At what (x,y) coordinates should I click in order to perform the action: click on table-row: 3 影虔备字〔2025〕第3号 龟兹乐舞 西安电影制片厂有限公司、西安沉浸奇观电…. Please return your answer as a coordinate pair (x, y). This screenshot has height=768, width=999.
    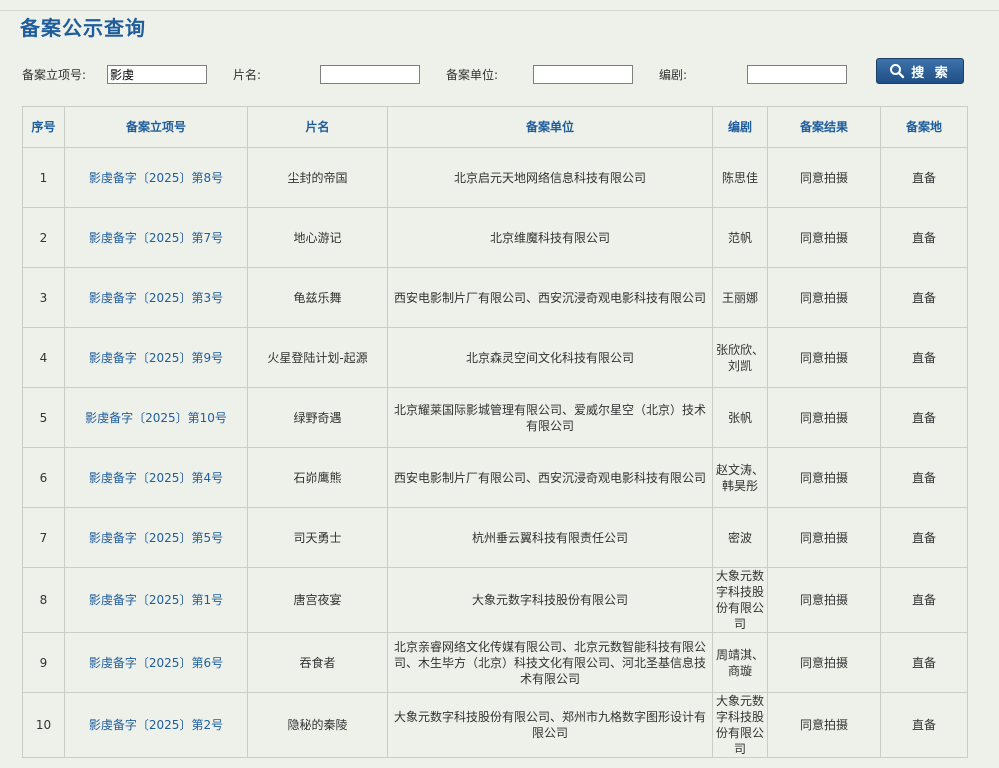
    Looking at the image, I should click on (495, 297).